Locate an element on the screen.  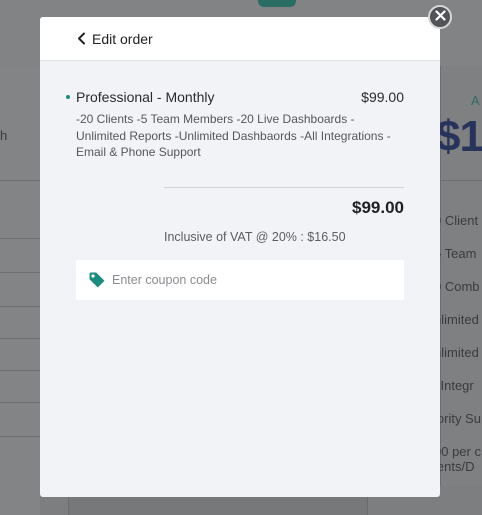
vat-note: Inclusive of VAT @ 20% : $16.50 is located at coordinates (255, 237).